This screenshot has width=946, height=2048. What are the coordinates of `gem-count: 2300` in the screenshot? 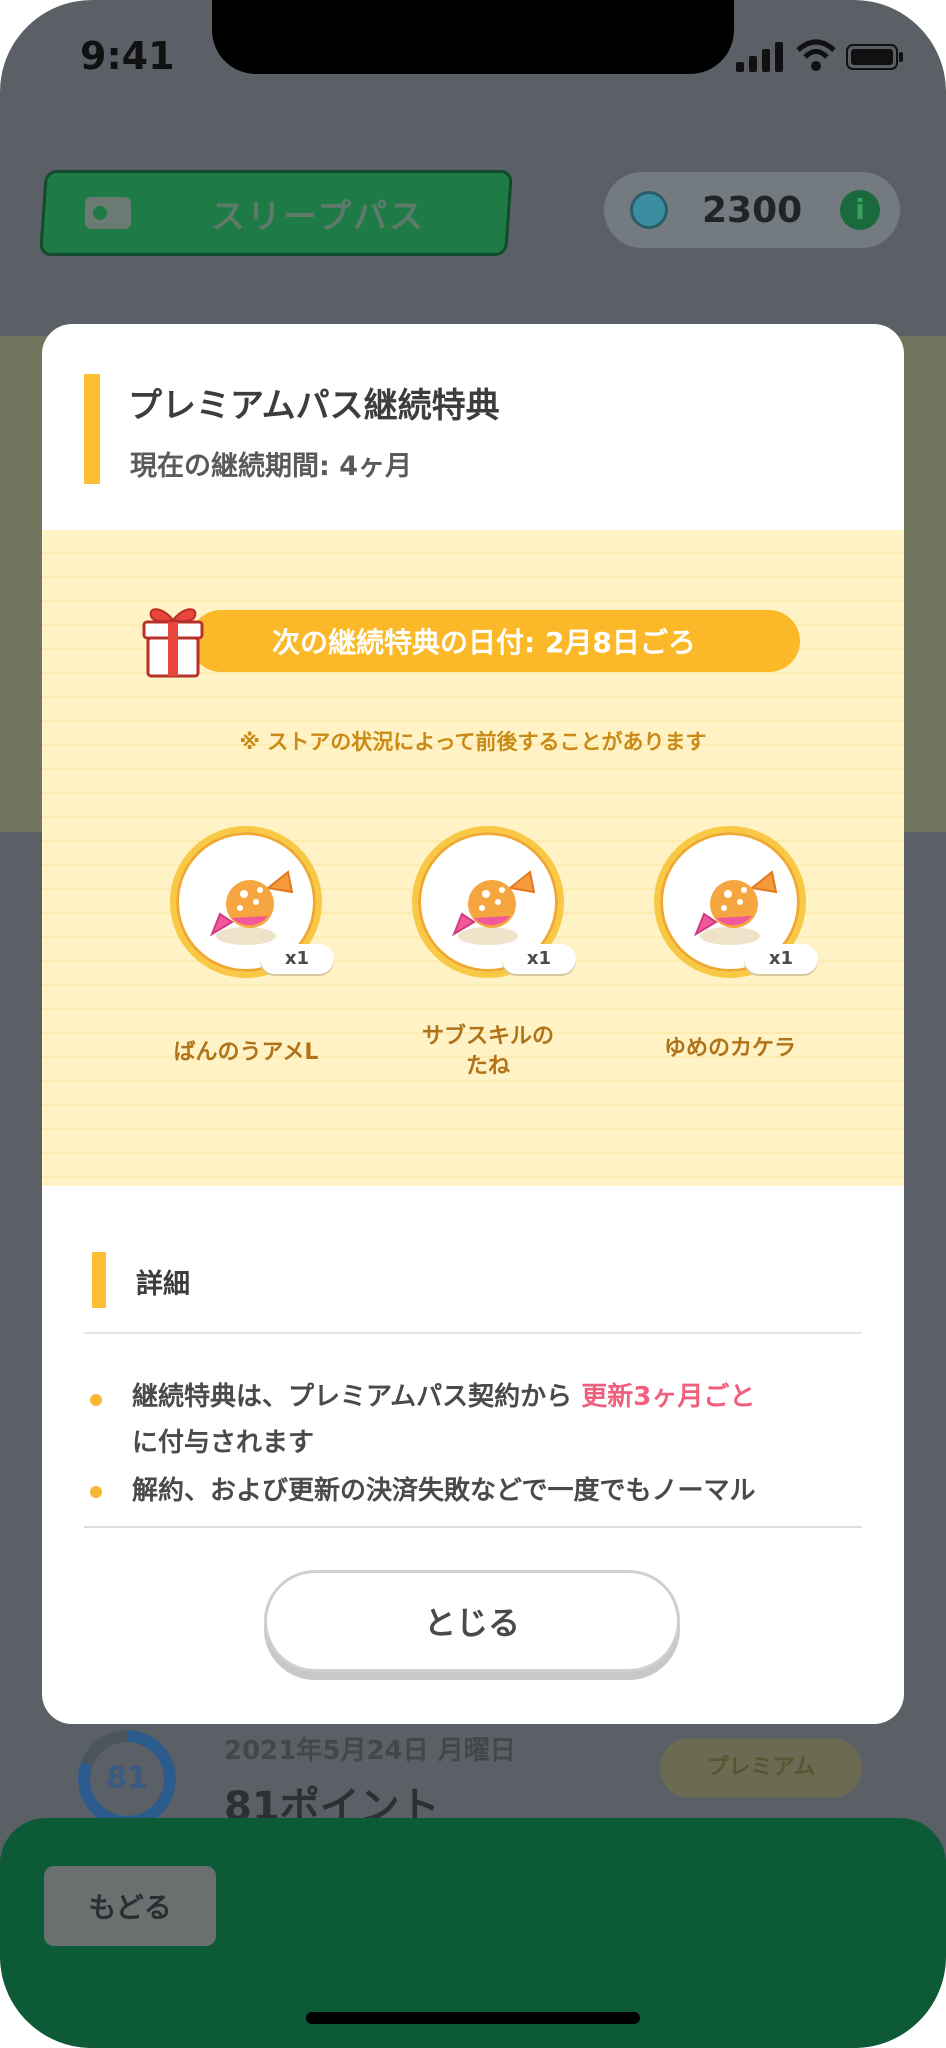 It's located at (752, 210).